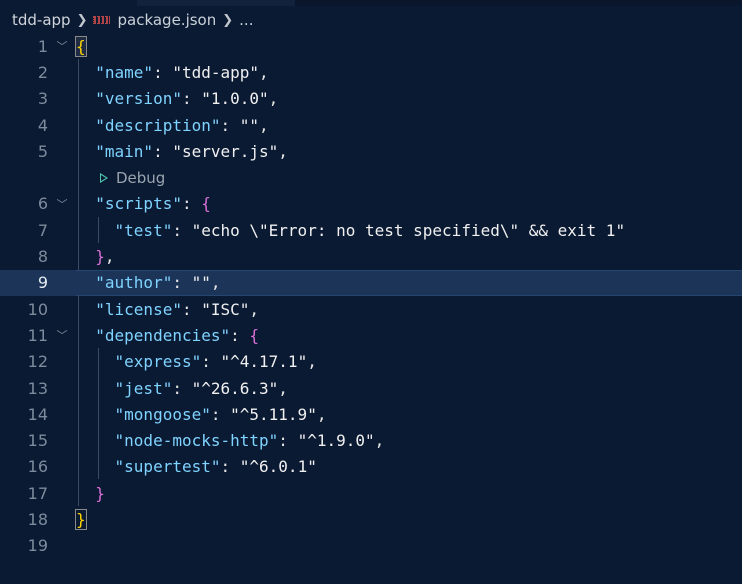 The height and width of the screenshot is (584, 742). Describe the element at coordinates (37, 467) in the screenshot. I see `line-number: 16` at that location.